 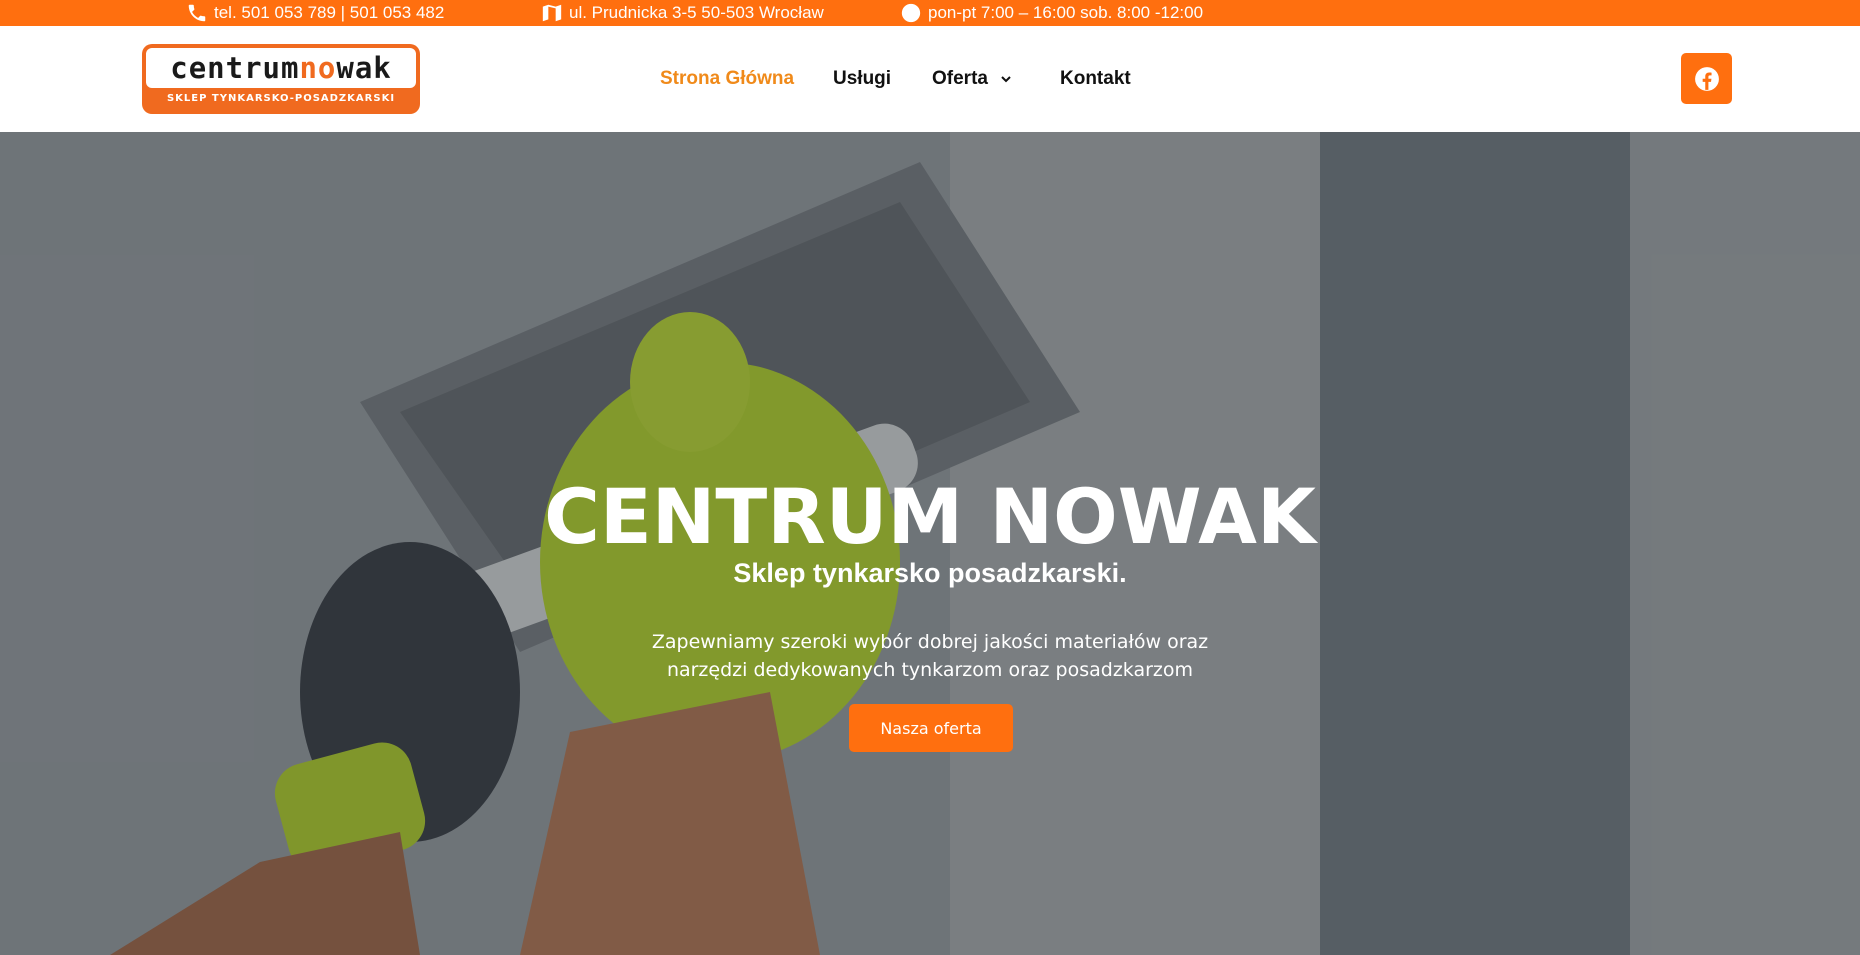 I want to click on main-nav: Strona Główna Usługi Oferta Kontakt, so click(x=930, y=83).